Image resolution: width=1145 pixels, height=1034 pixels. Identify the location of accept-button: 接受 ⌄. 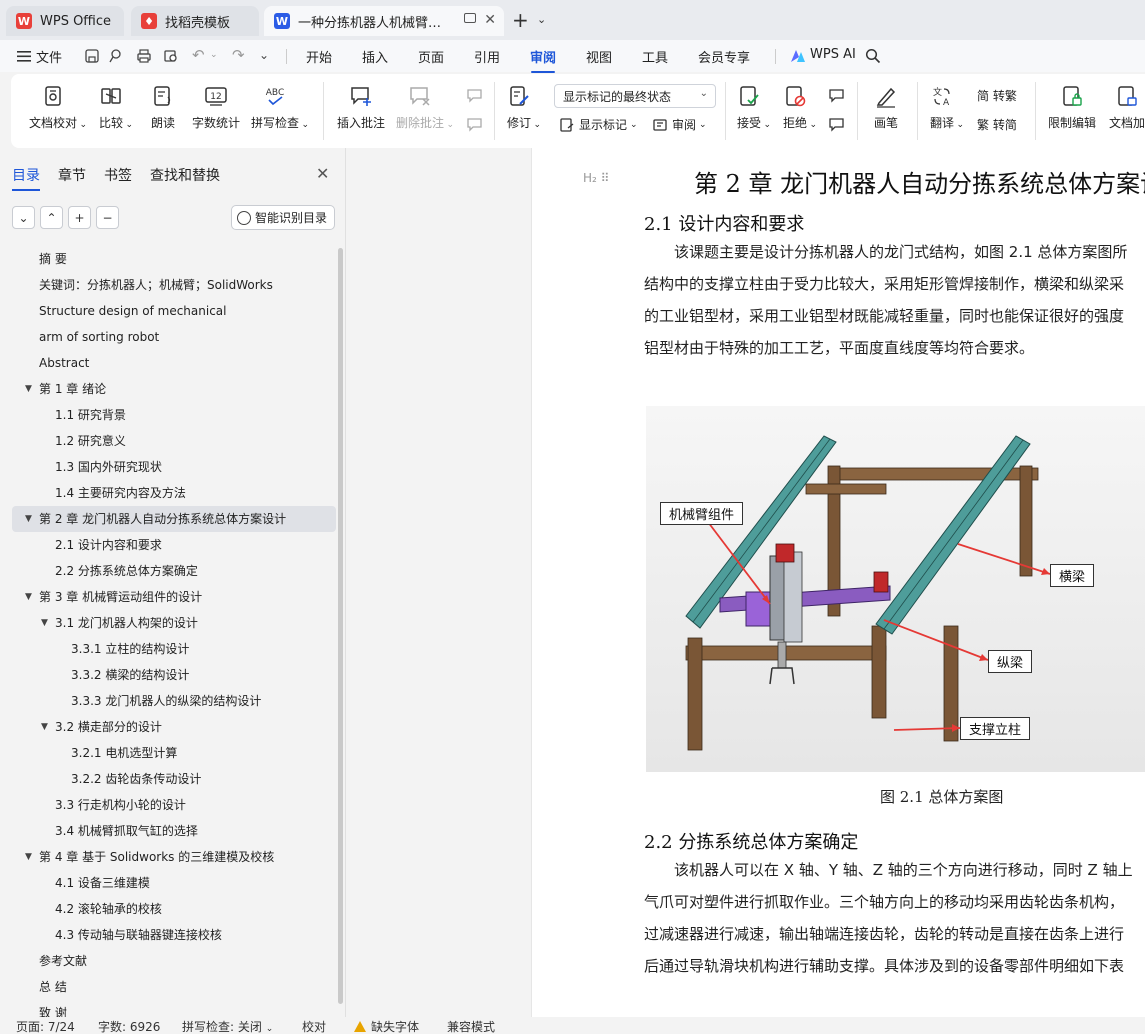
(754, 107).